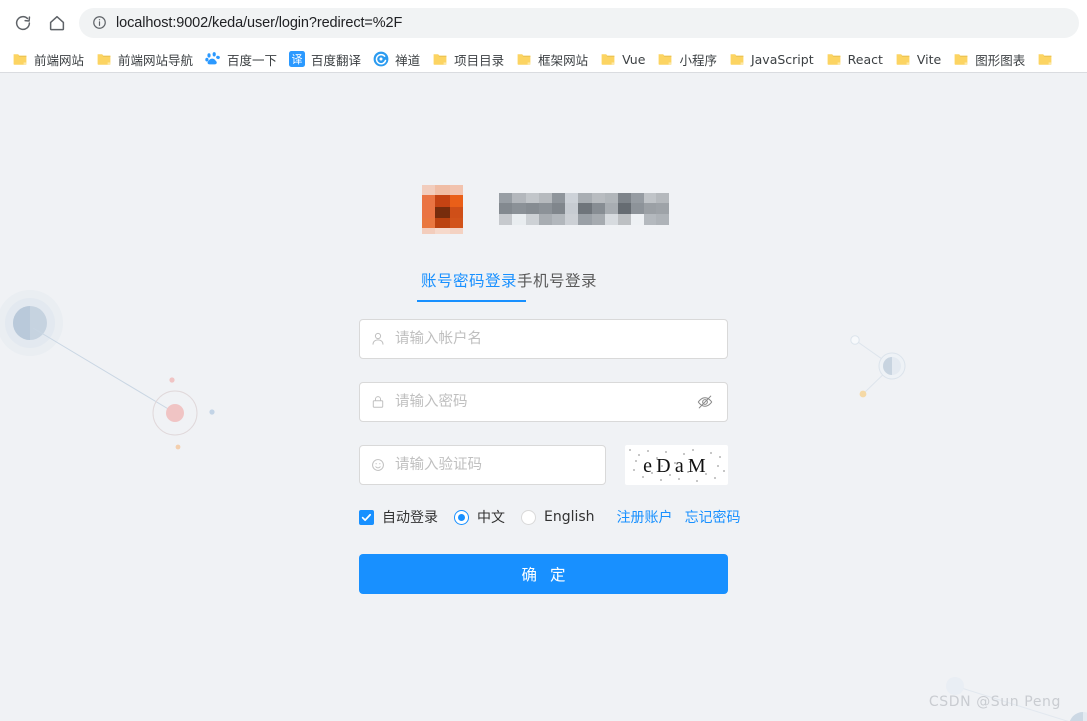 This screenshot has height=721, width=1087. I want to click on brand-header, so click(543, 207).